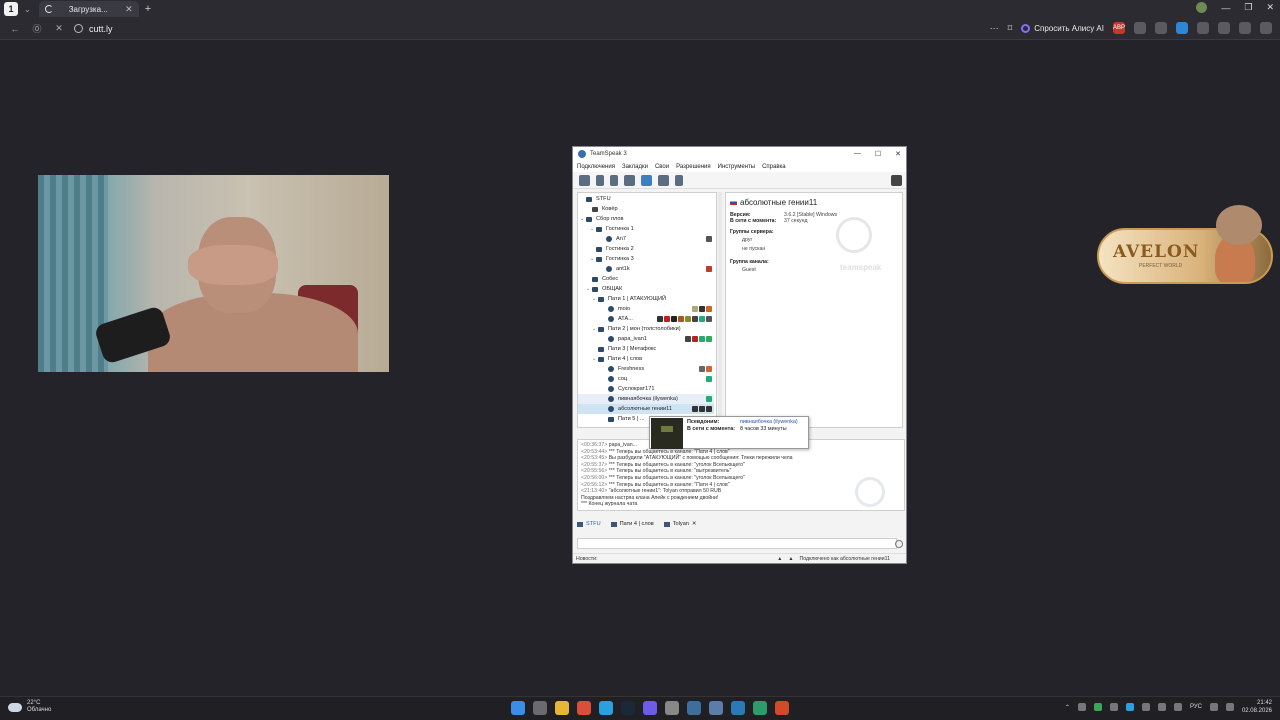 The width and height of the screenshot is (1280, 720). Describe the element at coordinates (11, 9) in the screenshot. I see `browser-menu-icon: 1` at that location.